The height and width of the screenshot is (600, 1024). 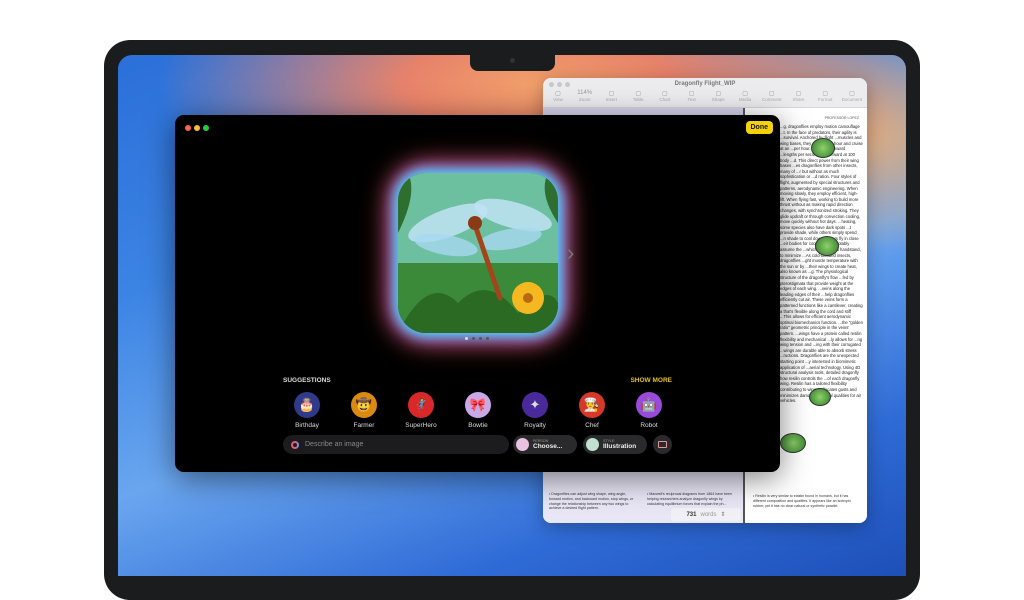 I want to click on suggestion-farmer: 🤠 Farmer, so click(x=364, y=410).